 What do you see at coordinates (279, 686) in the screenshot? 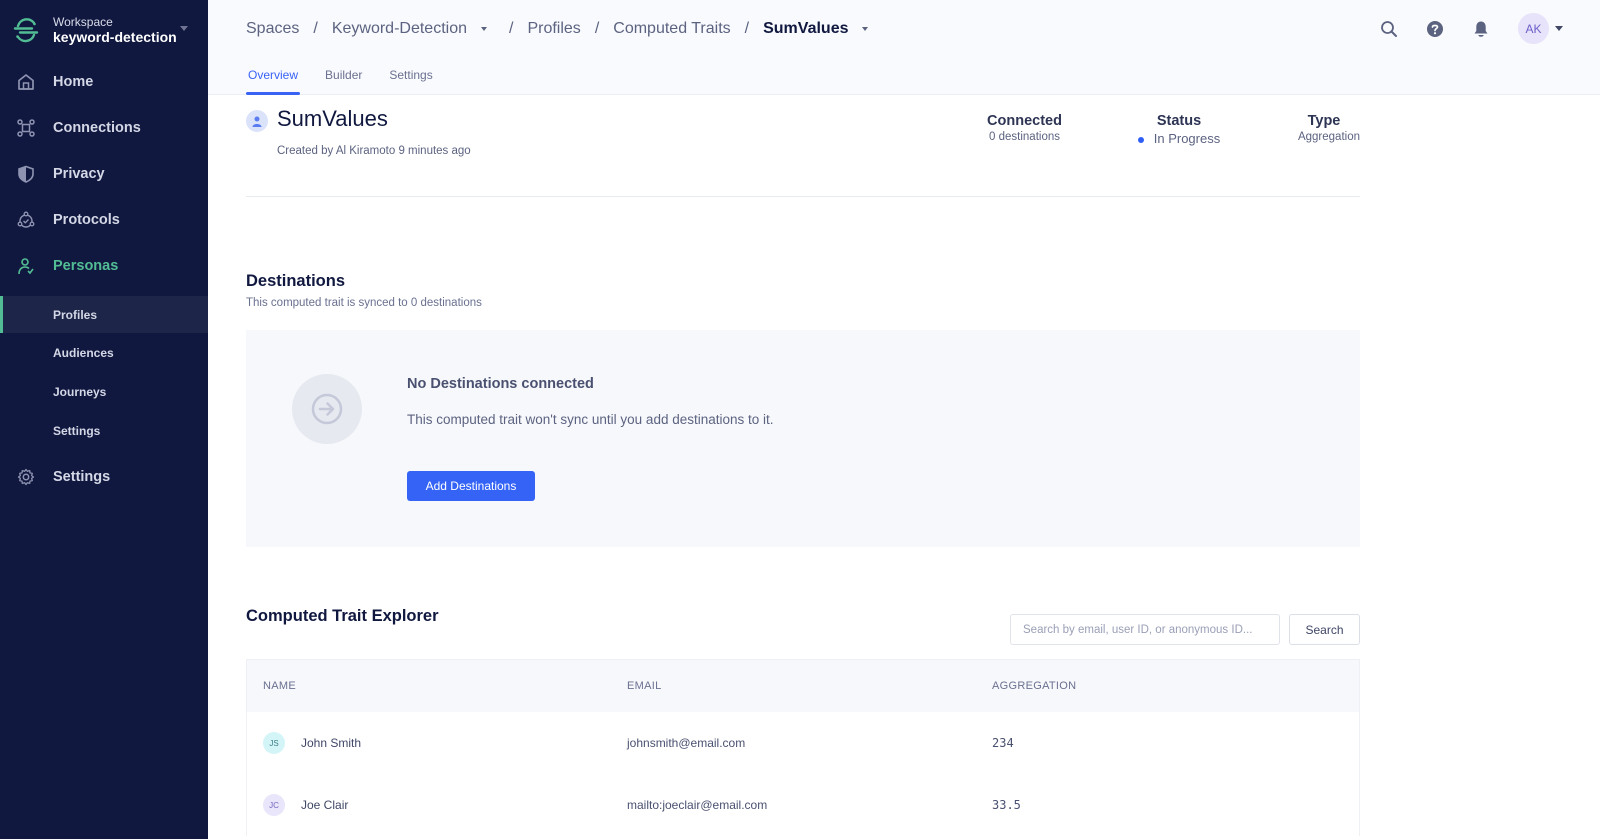
I see `column-header-name: NAME` at bounding box center [279, 686].